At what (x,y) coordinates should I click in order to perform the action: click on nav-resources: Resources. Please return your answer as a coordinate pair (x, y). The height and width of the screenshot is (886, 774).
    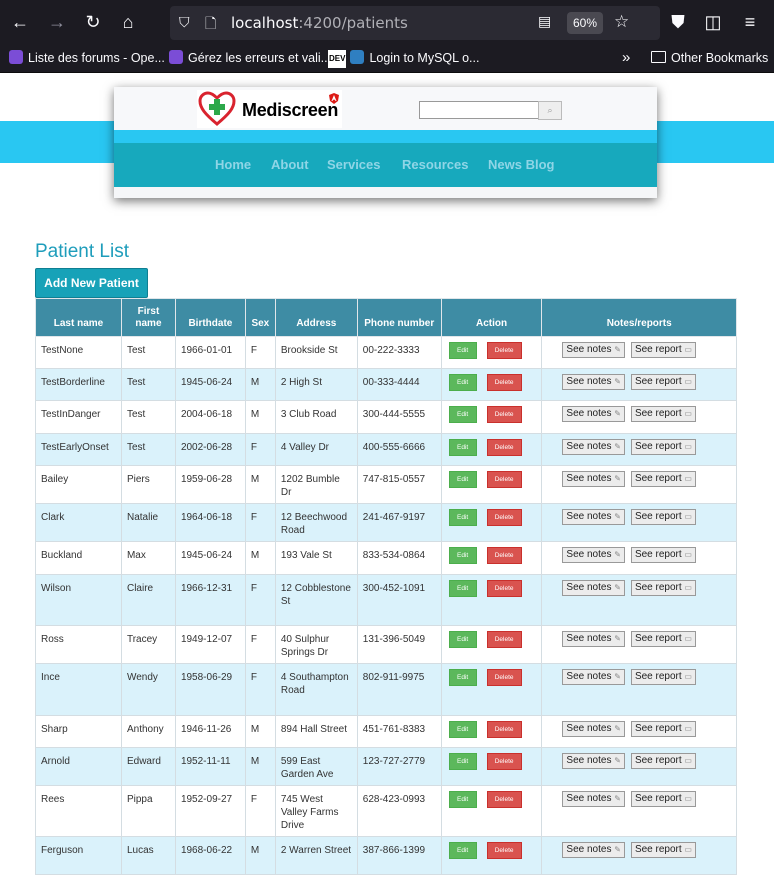
    Looking at the image, I should click on (435, 164).